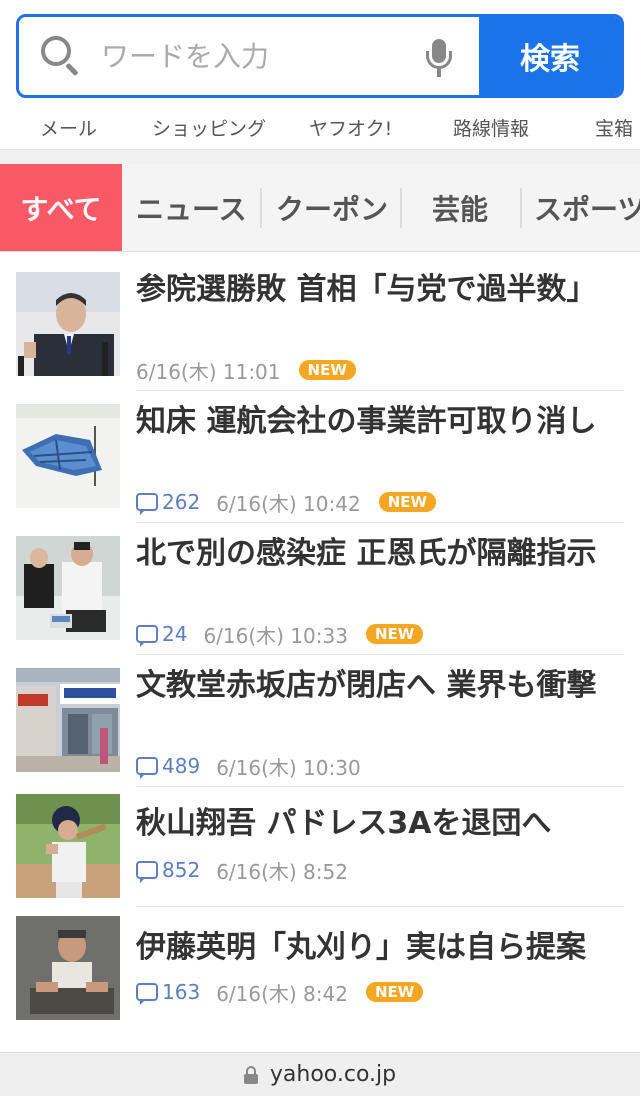 This screenshot has height=1096, width=640. What do you see at coordinates (181, 870) in the screenshot?
I see `comment-count-value: 852` at bounding box center [181, 870].